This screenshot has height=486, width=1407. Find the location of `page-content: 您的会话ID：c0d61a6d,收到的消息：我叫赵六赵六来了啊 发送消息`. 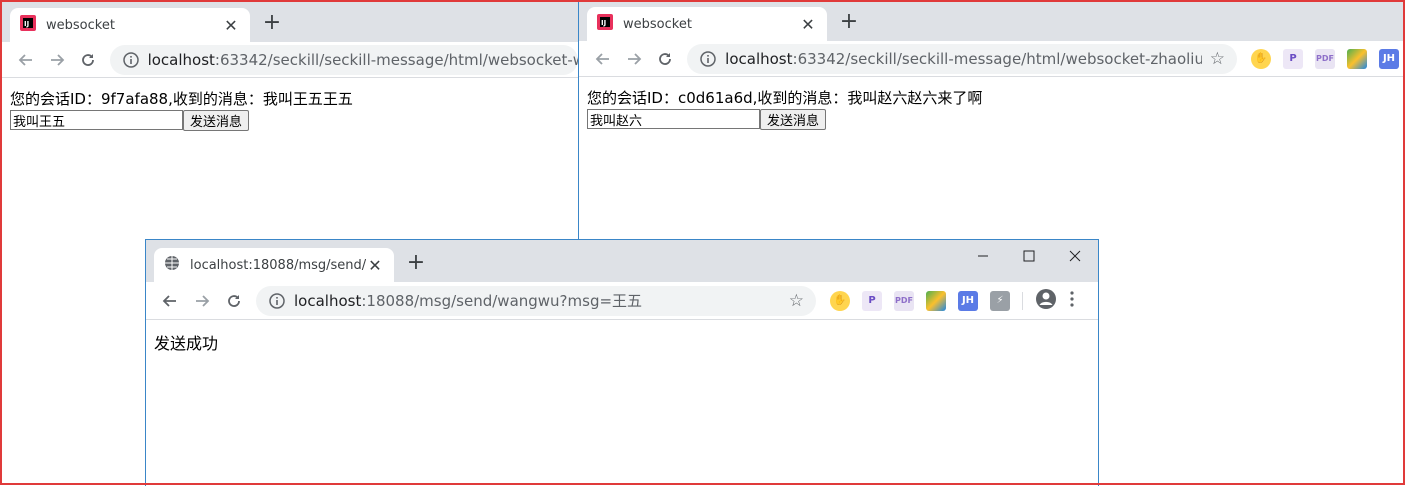

page-content: 您的会话ID：c0d61a6d,收到的消息：我叫赵六赵六来了啊 发送消息 is located at coordinates (784, 108).